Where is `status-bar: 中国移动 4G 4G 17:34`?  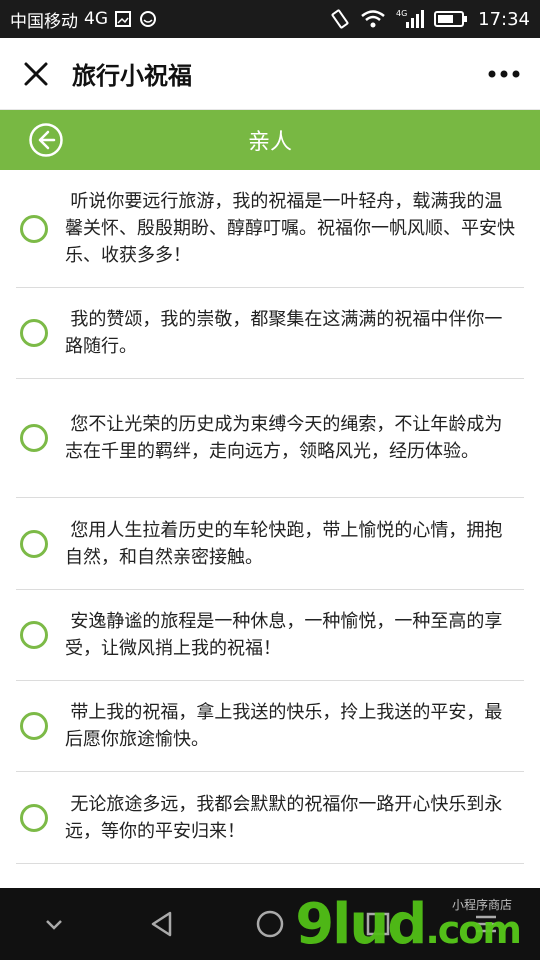 status-bar: 中国移动 4G 4G 17:34 is located at coordinates (270, 19).